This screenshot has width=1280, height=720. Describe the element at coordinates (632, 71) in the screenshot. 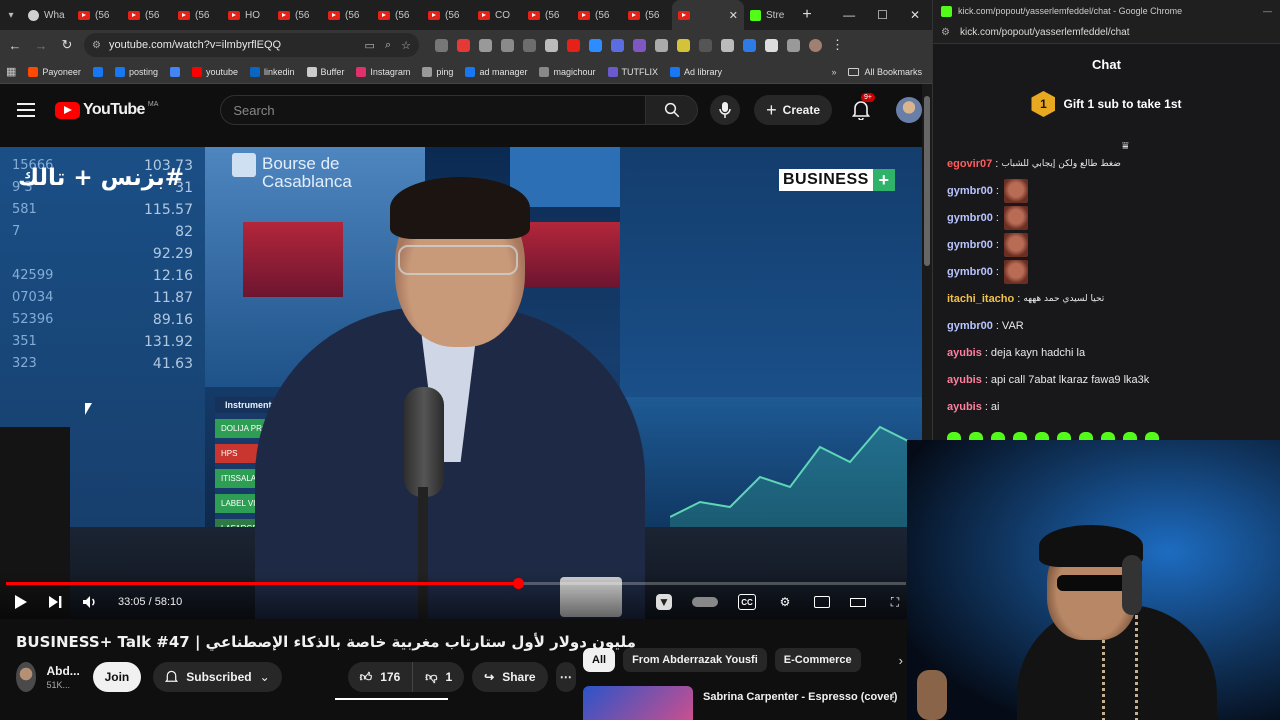

I see `bookmark-item: TUTFLIX` at that location.